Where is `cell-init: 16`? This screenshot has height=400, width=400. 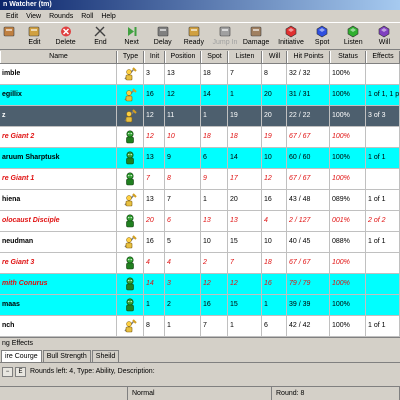
cell-init: 16 is located at coordinates (154, 242).